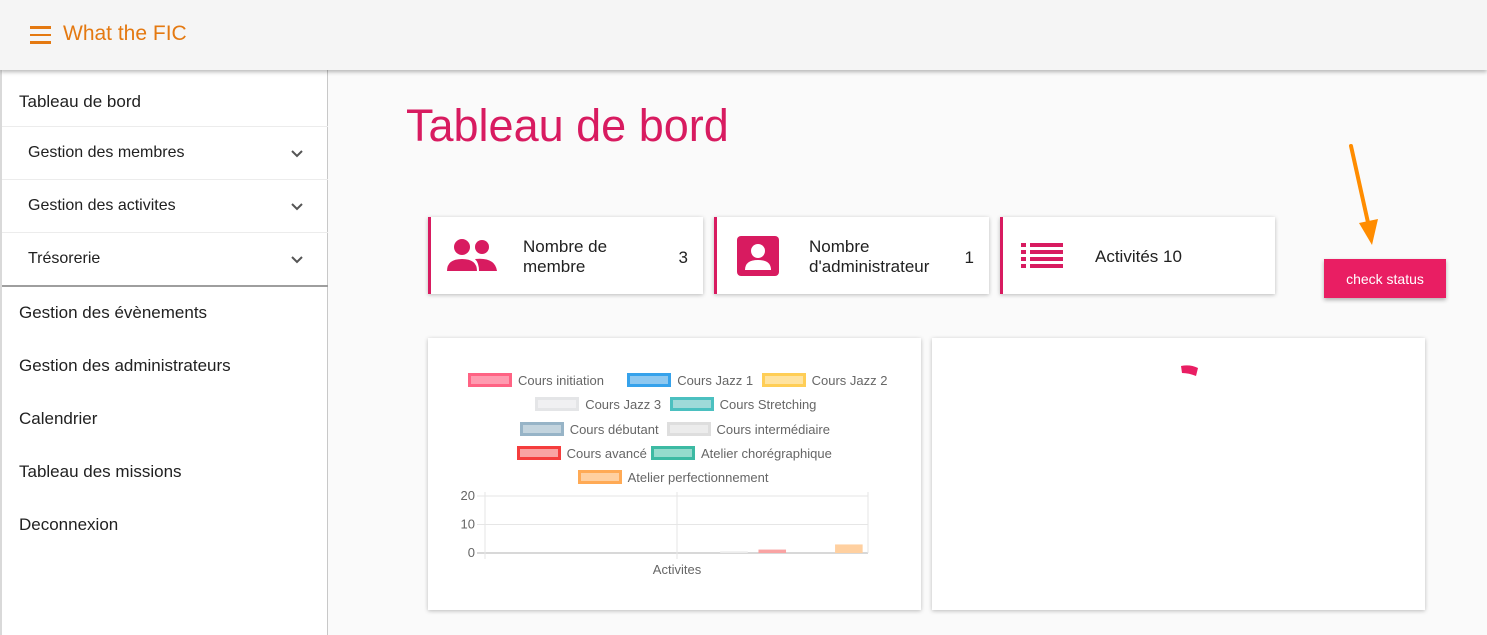  What do you see at coordinates (554, 266) in the screenshot?
I see `stat-label-line: membre` at bounding box center [554, 266].